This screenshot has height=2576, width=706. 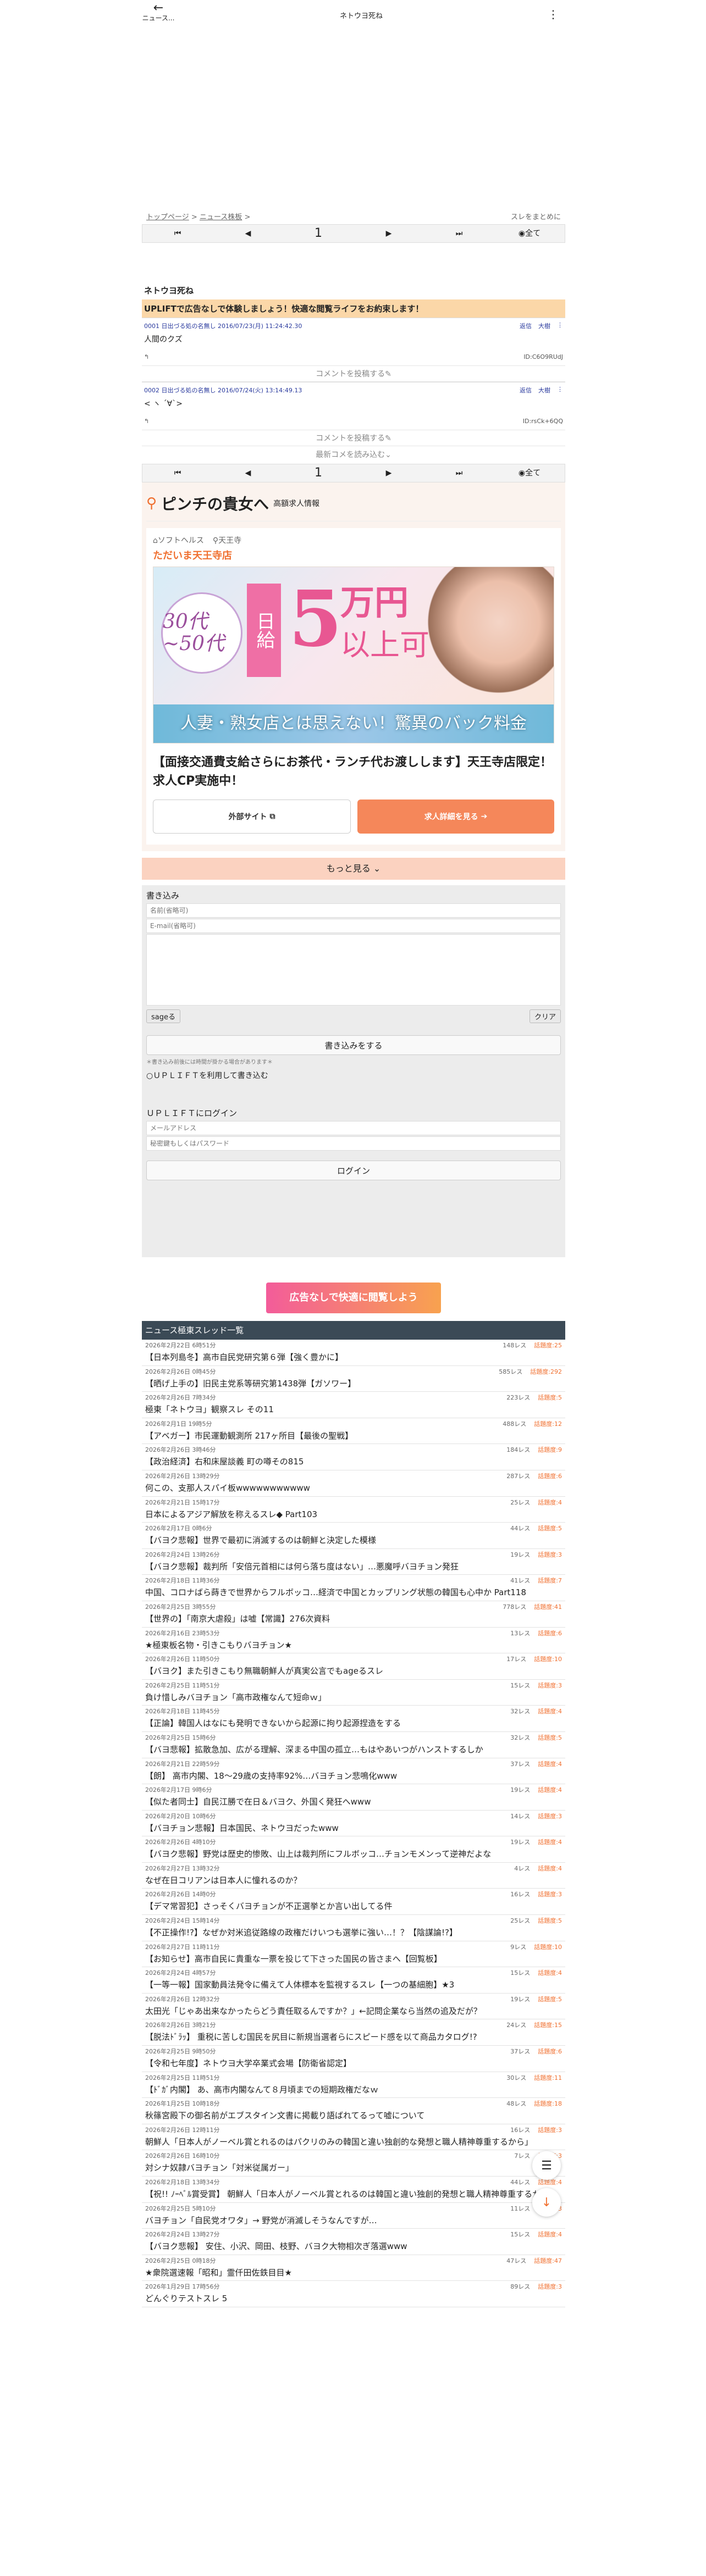 I want to click on thread-item-title: 【デマ常習犯】さっそくバヨチョンが不正選挙とか言い出してる件, so click(x=353, y=1906).